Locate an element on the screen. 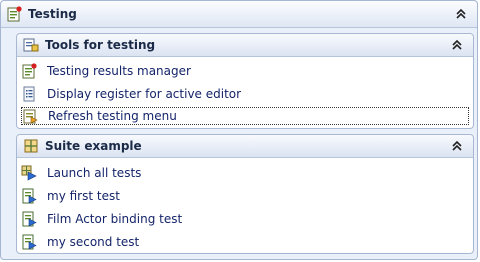 This screenshot has height=262, width=480. item-label: Testing results manager is located at coordinates (119, 71).